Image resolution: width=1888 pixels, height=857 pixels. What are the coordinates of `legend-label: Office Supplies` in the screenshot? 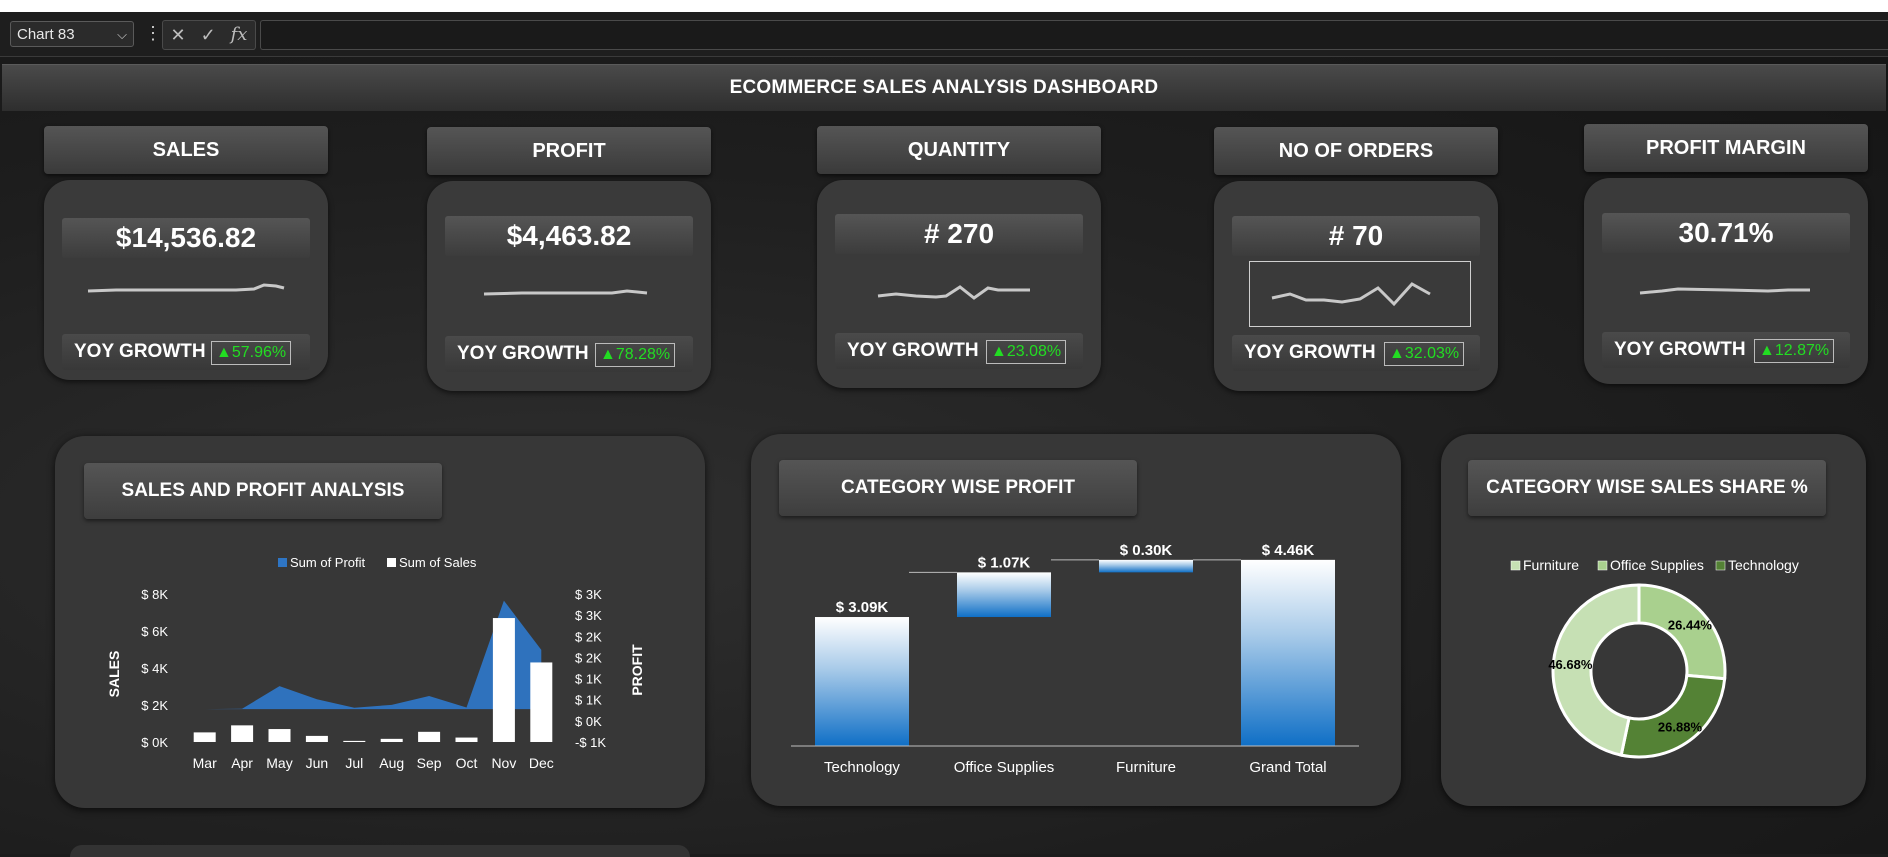 It's located at (1657, 565).